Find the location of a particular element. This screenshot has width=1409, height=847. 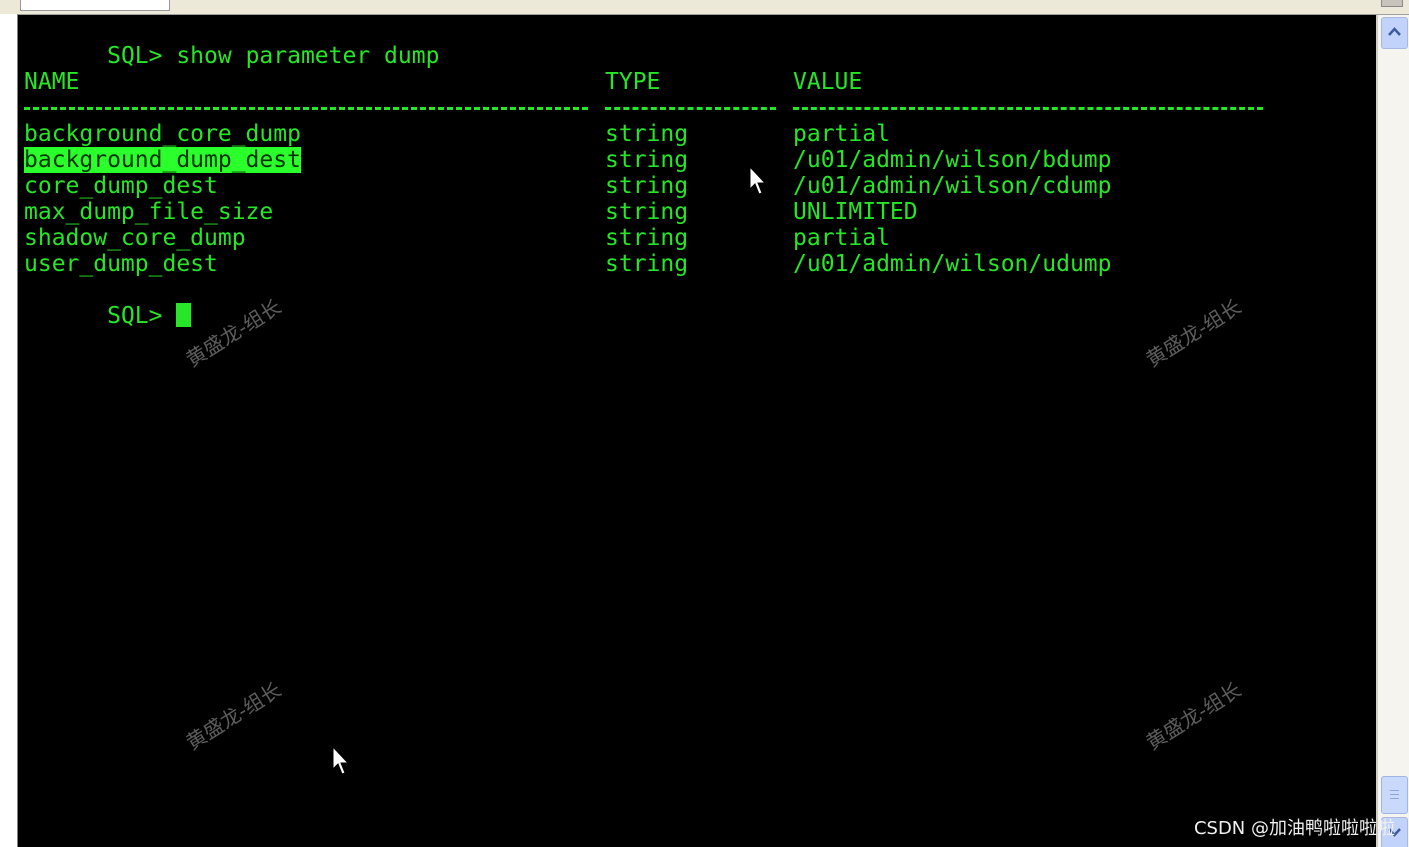

header-value: VALUE is located at coordinates (828, 82).